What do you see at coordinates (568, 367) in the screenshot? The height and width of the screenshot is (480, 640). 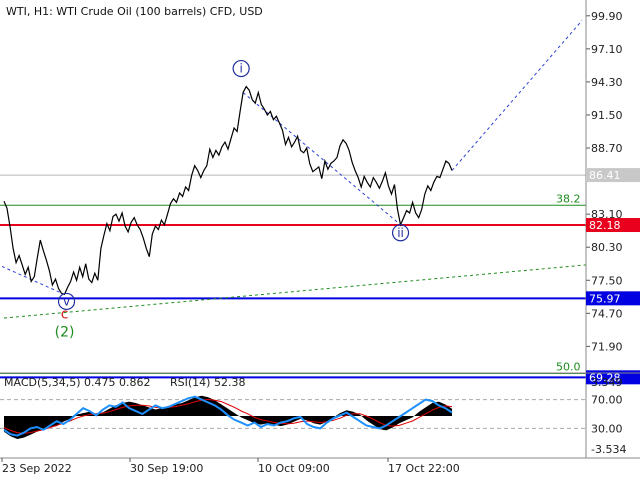 I see `fib-level-label: 50.0` at bounding box center [568, 367].